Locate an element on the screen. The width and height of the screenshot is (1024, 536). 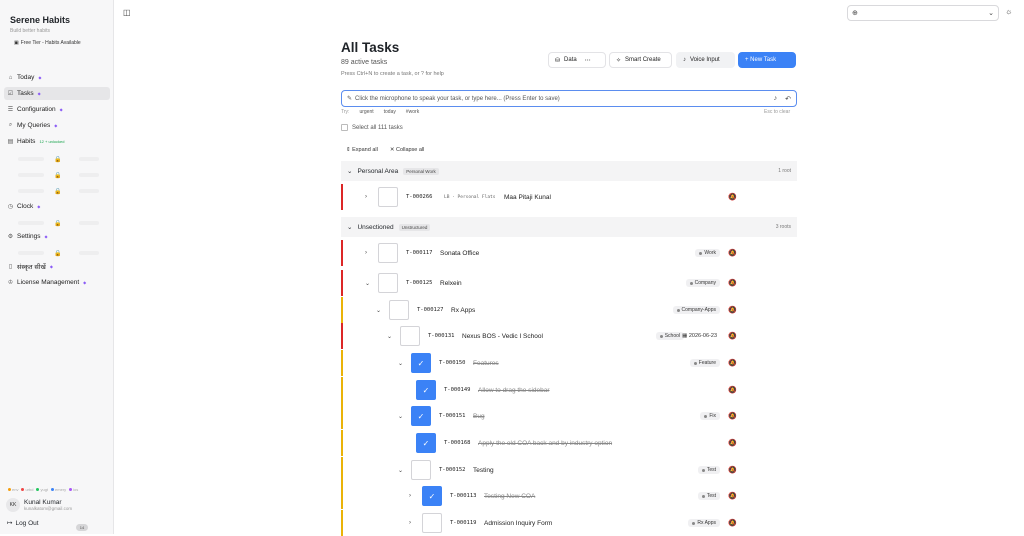
tier-icon: ▣ is located at coordinates (16, 43).